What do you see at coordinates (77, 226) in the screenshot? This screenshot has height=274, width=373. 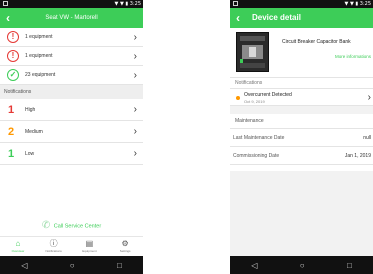 I see `call-service-label: Call Service Center` at bounding box center [77, 226].